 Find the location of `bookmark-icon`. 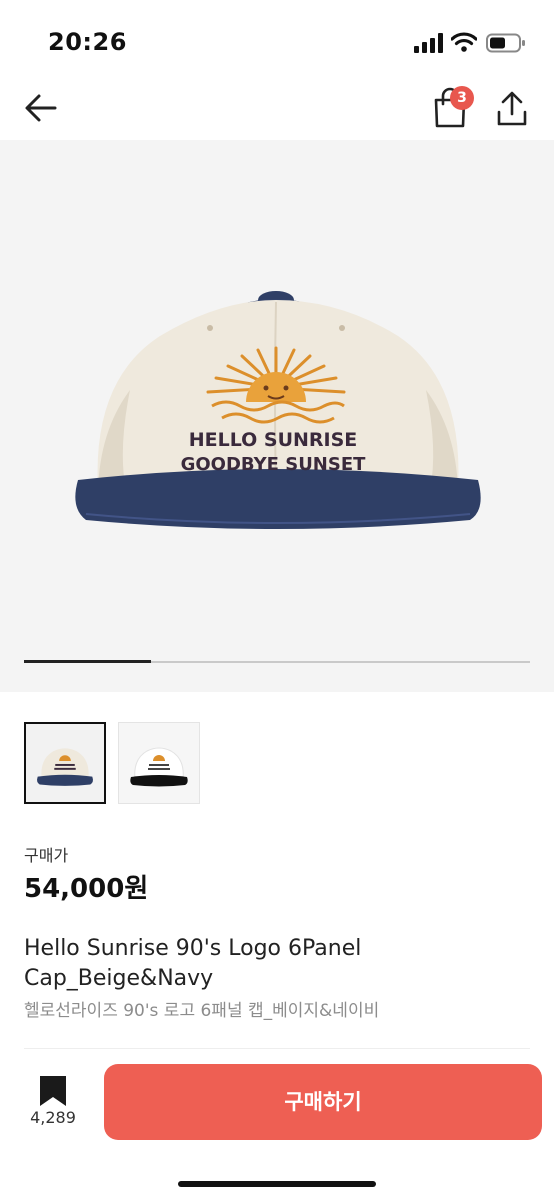

bookmark-icon is located at coordinates (53, 1091).